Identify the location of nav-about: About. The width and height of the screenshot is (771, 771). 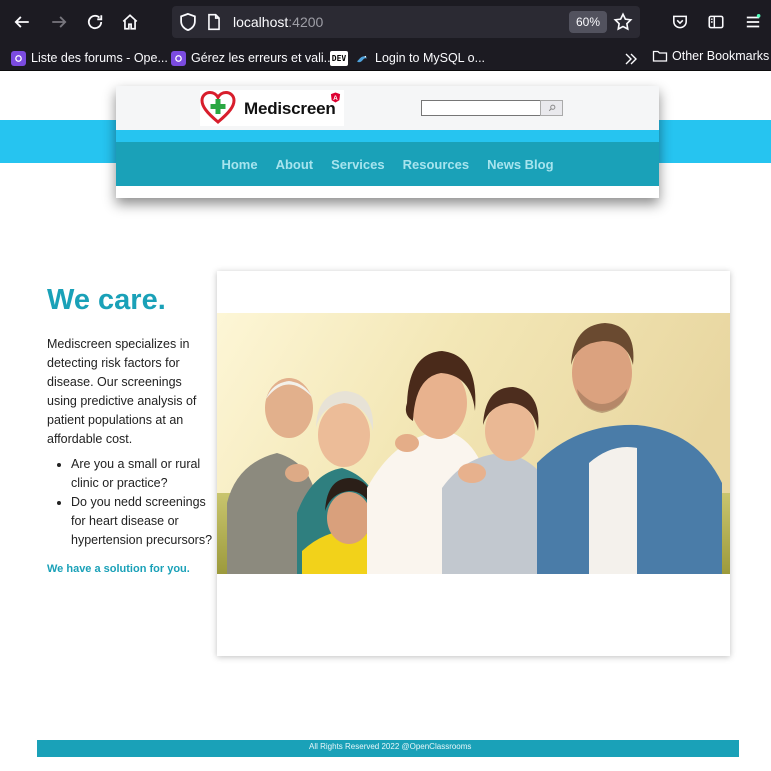
(295, 164).